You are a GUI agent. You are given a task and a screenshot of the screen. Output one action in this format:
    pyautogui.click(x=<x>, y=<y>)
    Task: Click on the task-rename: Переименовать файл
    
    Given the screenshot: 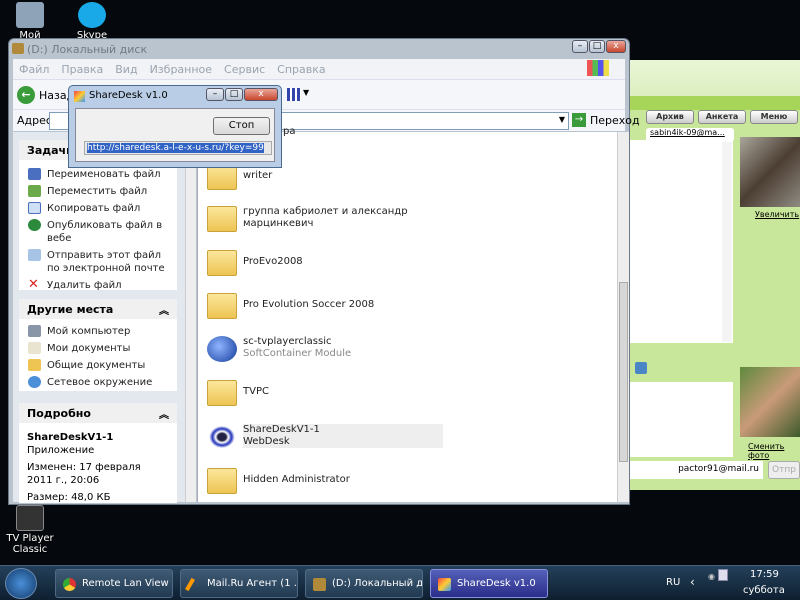 What is the action you would take?
    pyautogui.click(x=98, y=174)
    